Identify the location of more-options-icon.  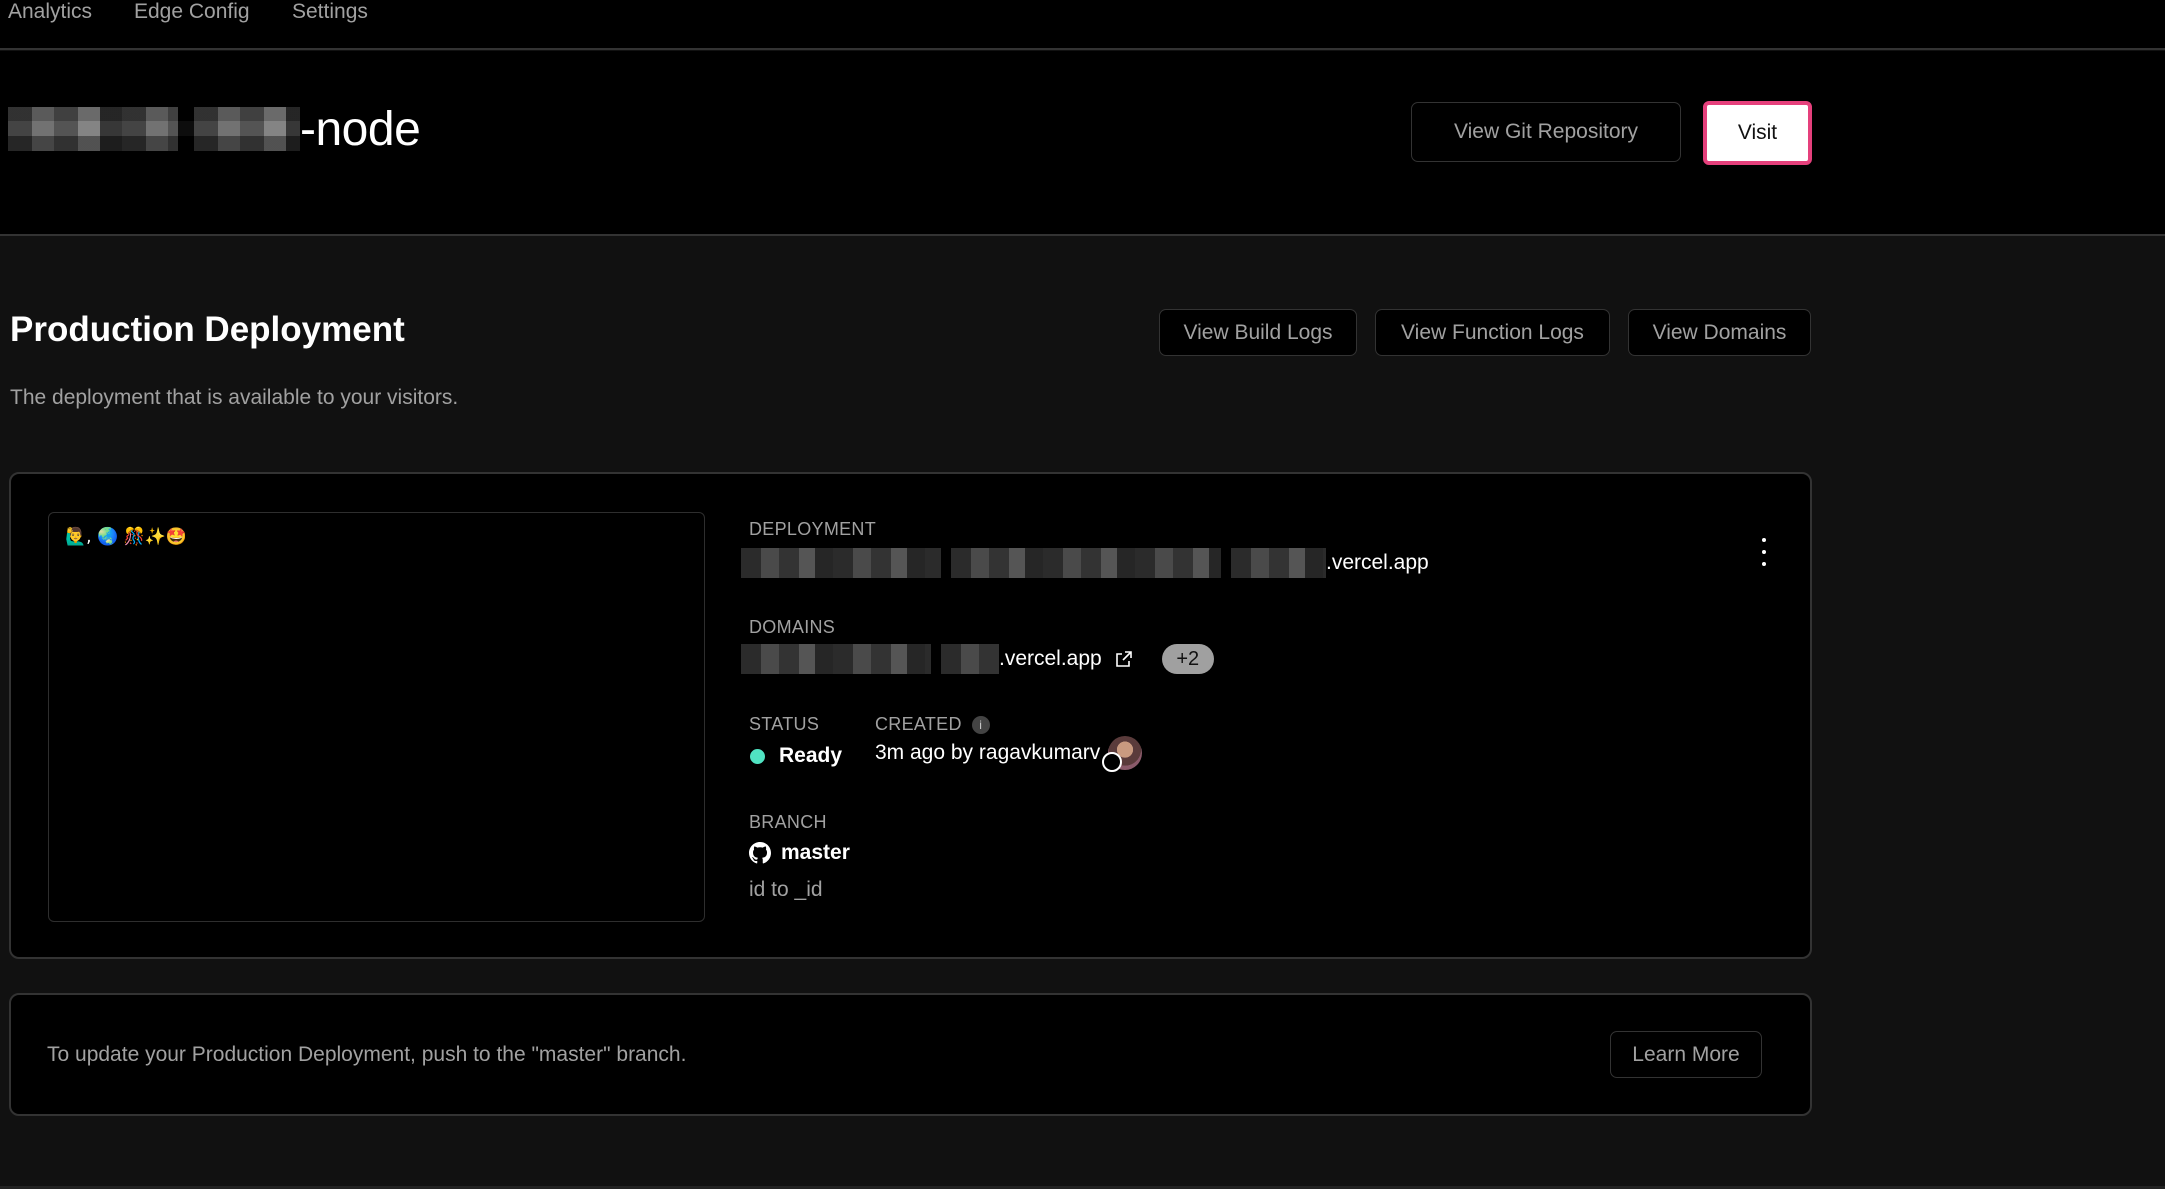
(1764, 552).